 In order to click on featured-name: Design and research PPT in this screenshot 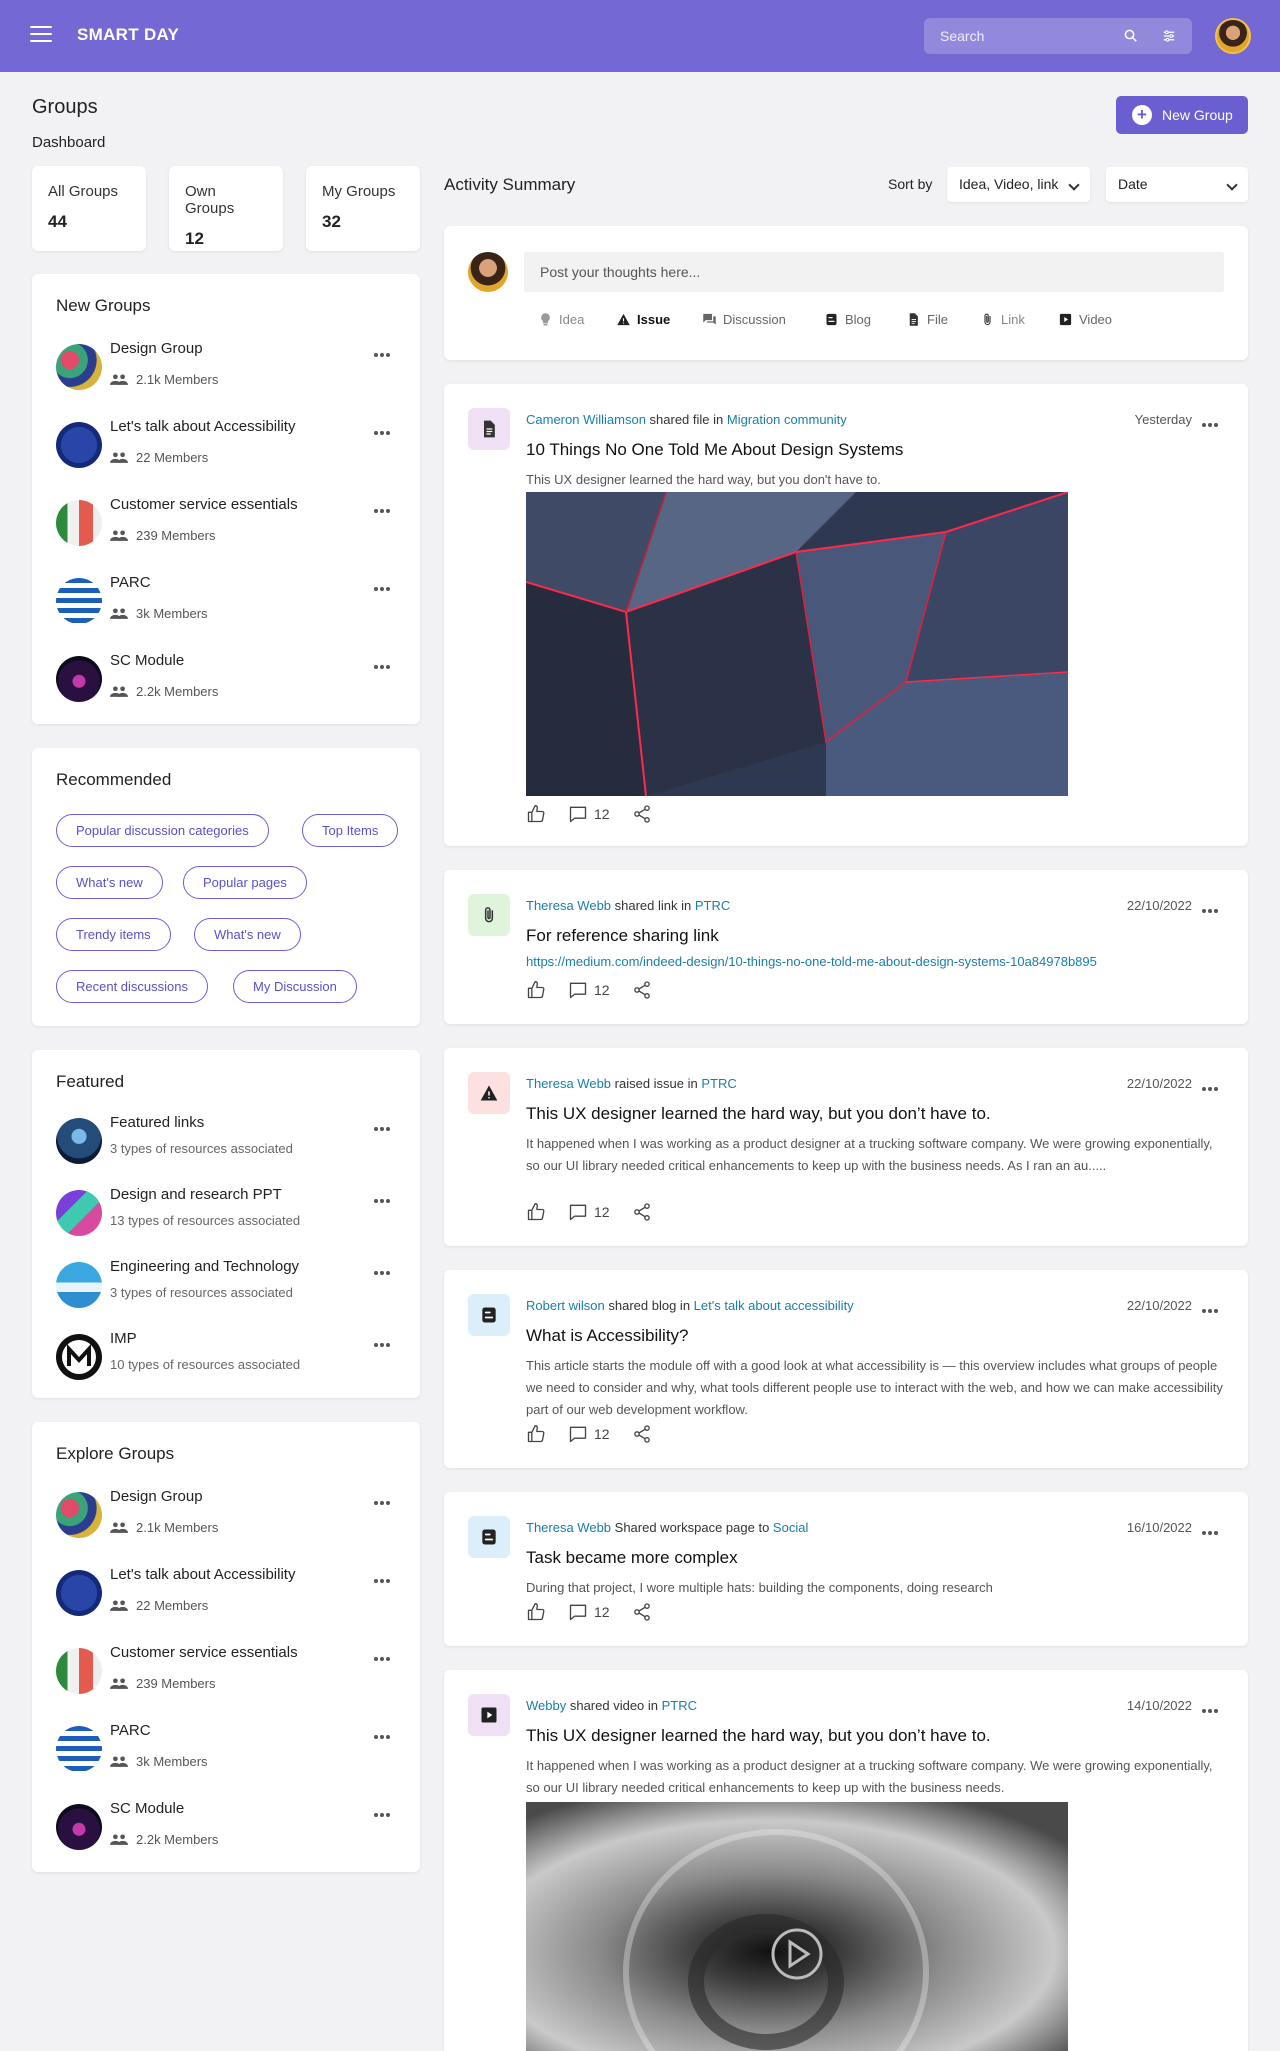, I will do `click(196, 1194)`.